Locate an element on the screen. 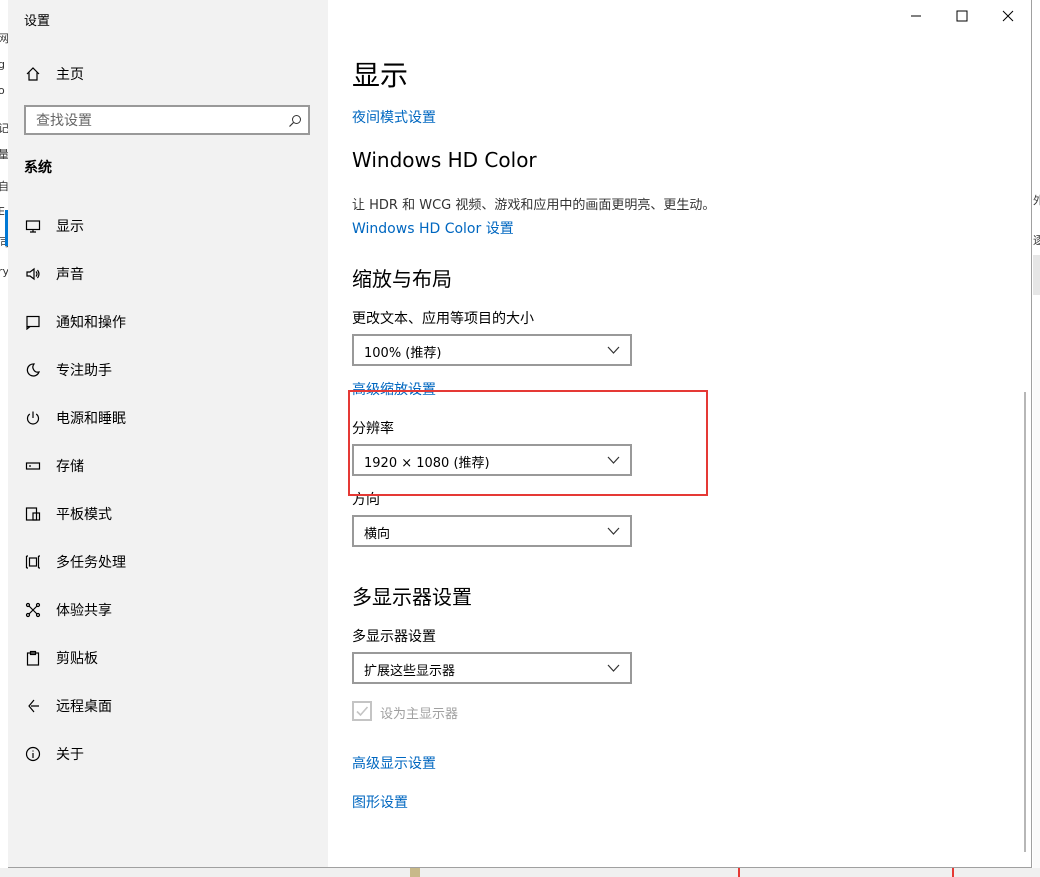  sidebar-item-label: 关于 is located at coordinates (70, 755).